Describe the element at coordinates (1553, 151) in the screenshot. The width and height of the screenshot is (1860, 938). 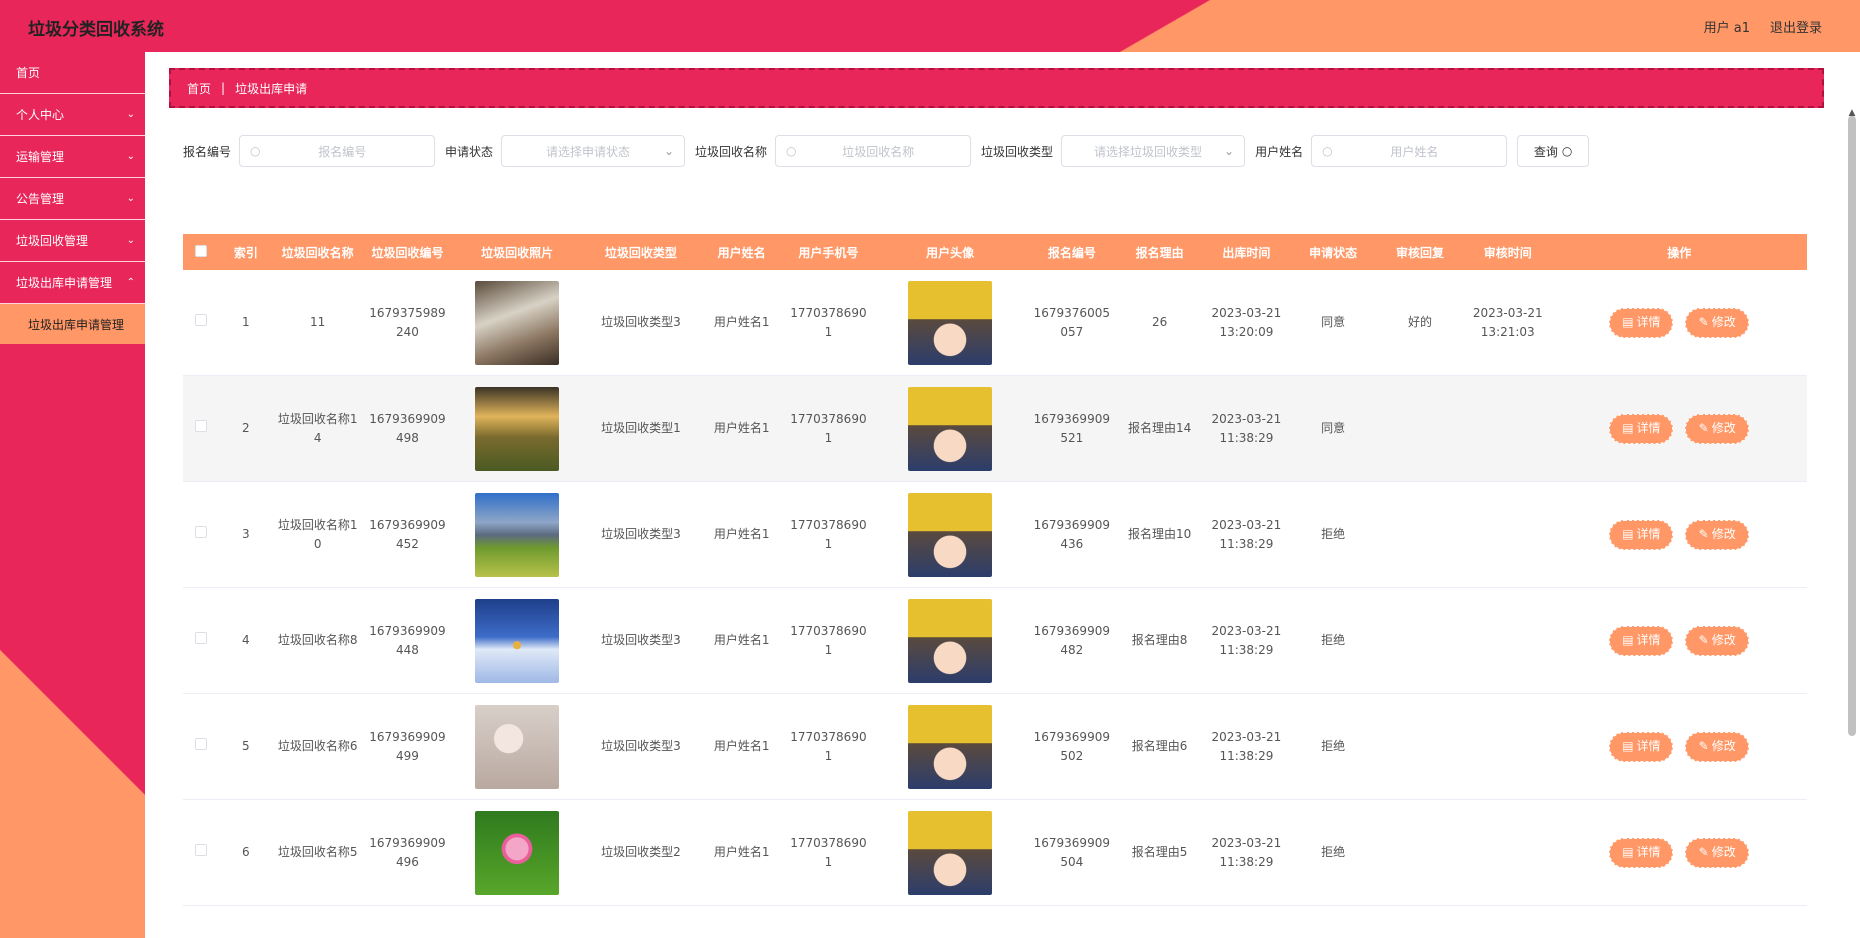
I see `search-button: 查询 ○` at that location.